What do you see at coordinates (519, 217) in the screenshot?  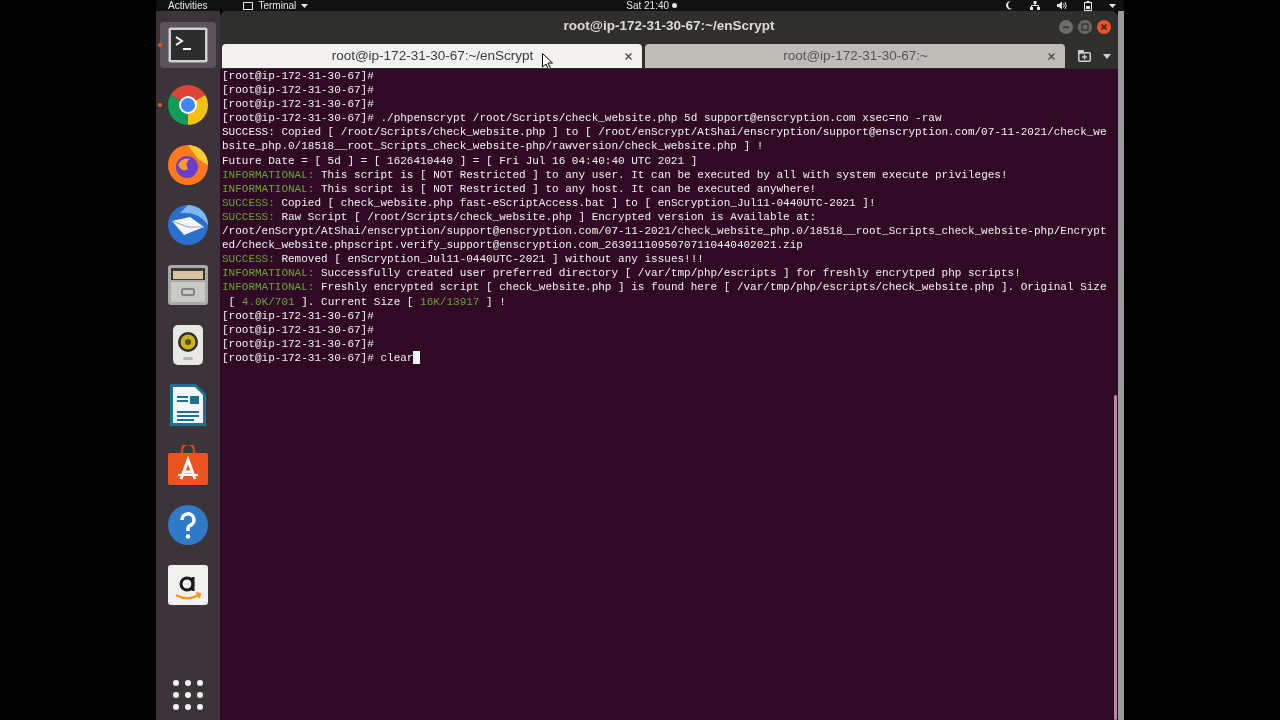 I see `terminal-line: SUCCESS: Raw Script [ /root/Scripts/check_website.php ] Encrypted version is Available at:` at bounding box center [519, 217].